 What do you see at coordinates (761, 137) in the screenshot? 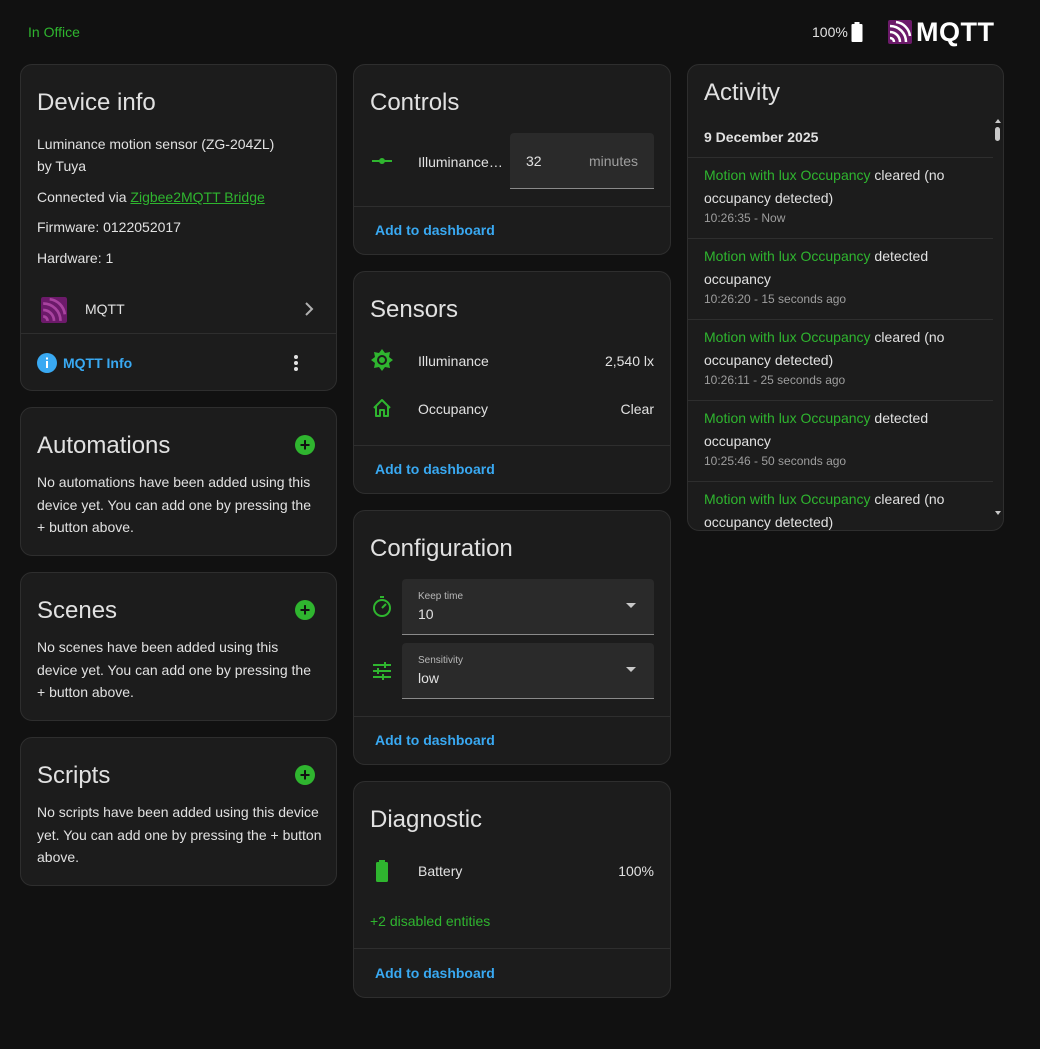
I see `activity-date: 9 December 2025` at bounding box center [761, 137].